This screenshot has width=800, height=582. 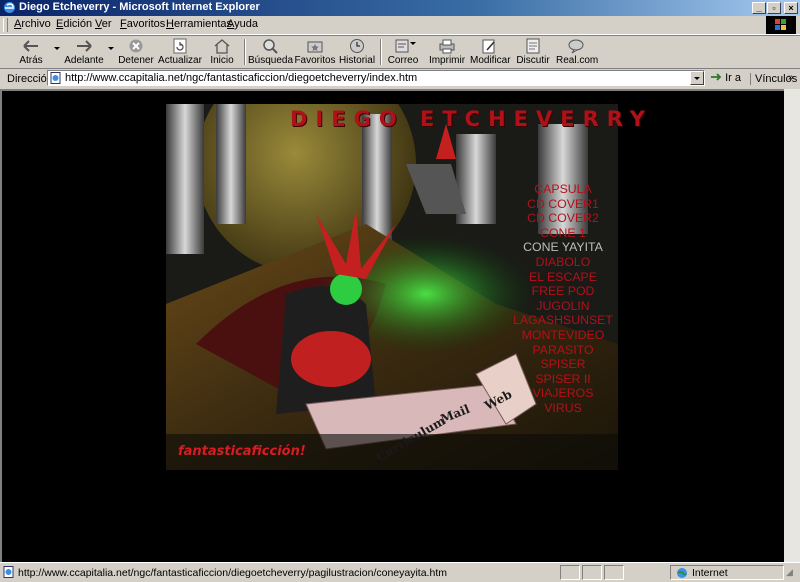 What do you see at coordinates (5, 25) in the screenshot?
I see `menu-grip` at bounding box center [5, 25].